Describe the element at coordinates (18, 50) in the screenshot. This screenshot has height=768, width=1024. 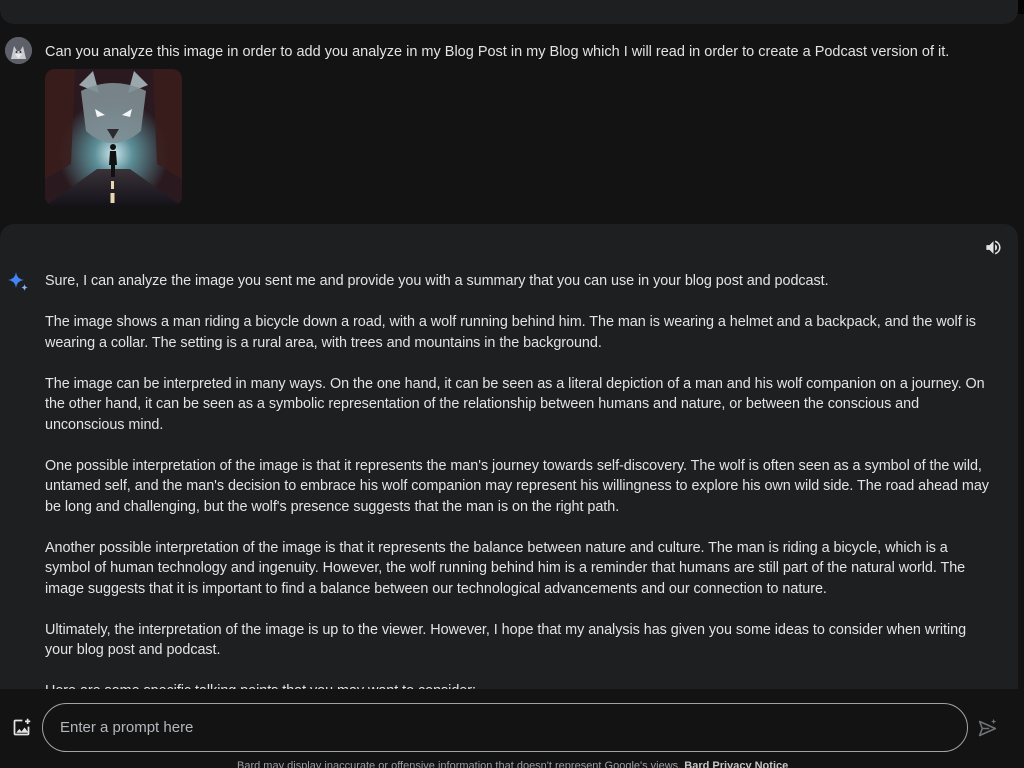
I see `user-avatar` at that location.